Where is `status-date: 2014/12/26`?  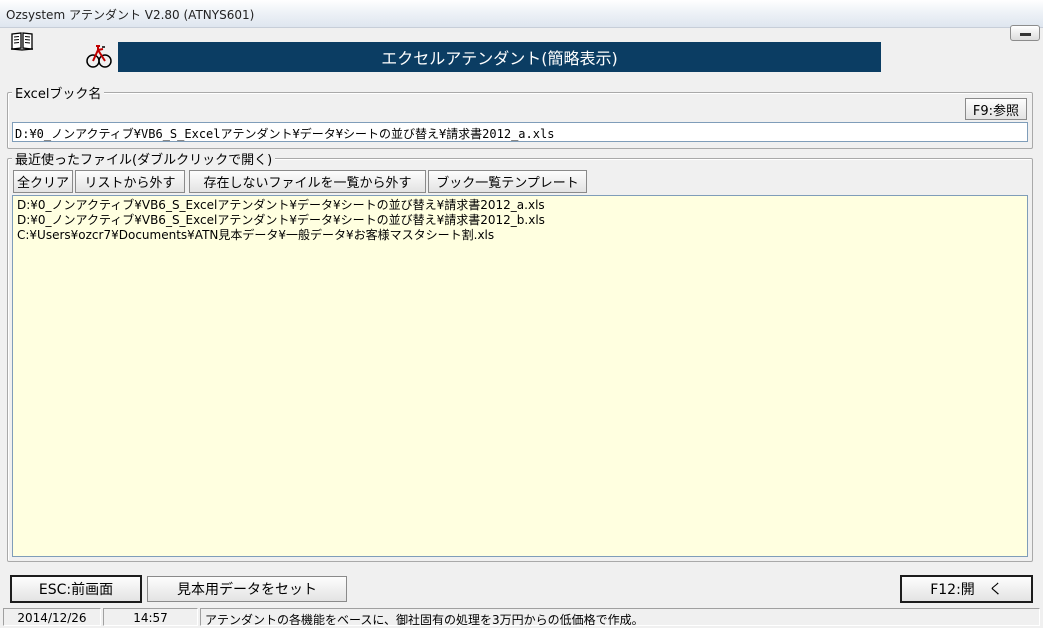
status-date: 2014/12/26 is located at coordinates (52, 617).